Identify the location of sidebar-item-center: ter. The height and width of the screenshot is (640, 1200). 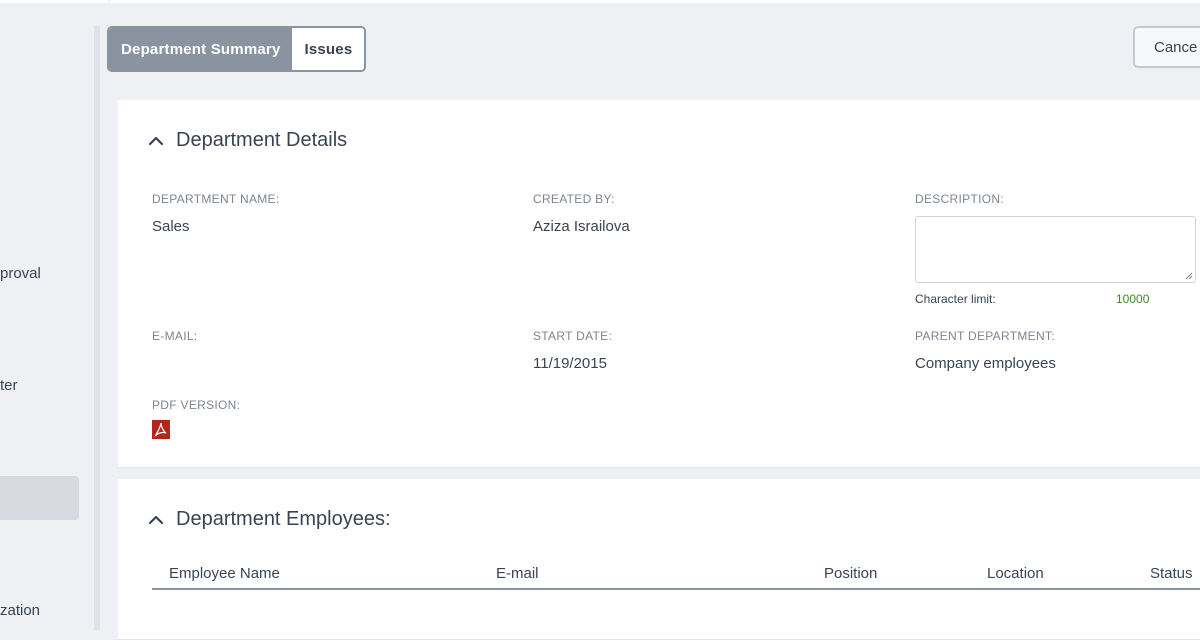
(9, 385).